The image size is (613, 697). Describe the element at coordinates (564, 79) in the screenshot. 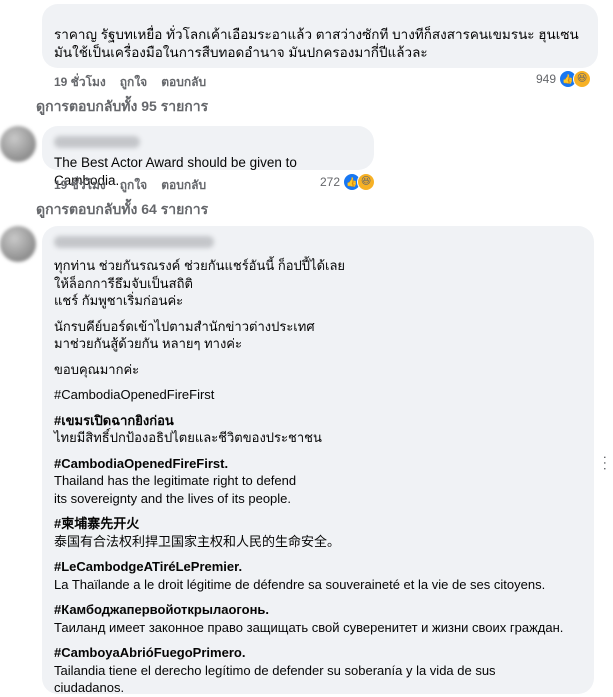

I see `reaction-summary: 949 👍 😆` at that location.